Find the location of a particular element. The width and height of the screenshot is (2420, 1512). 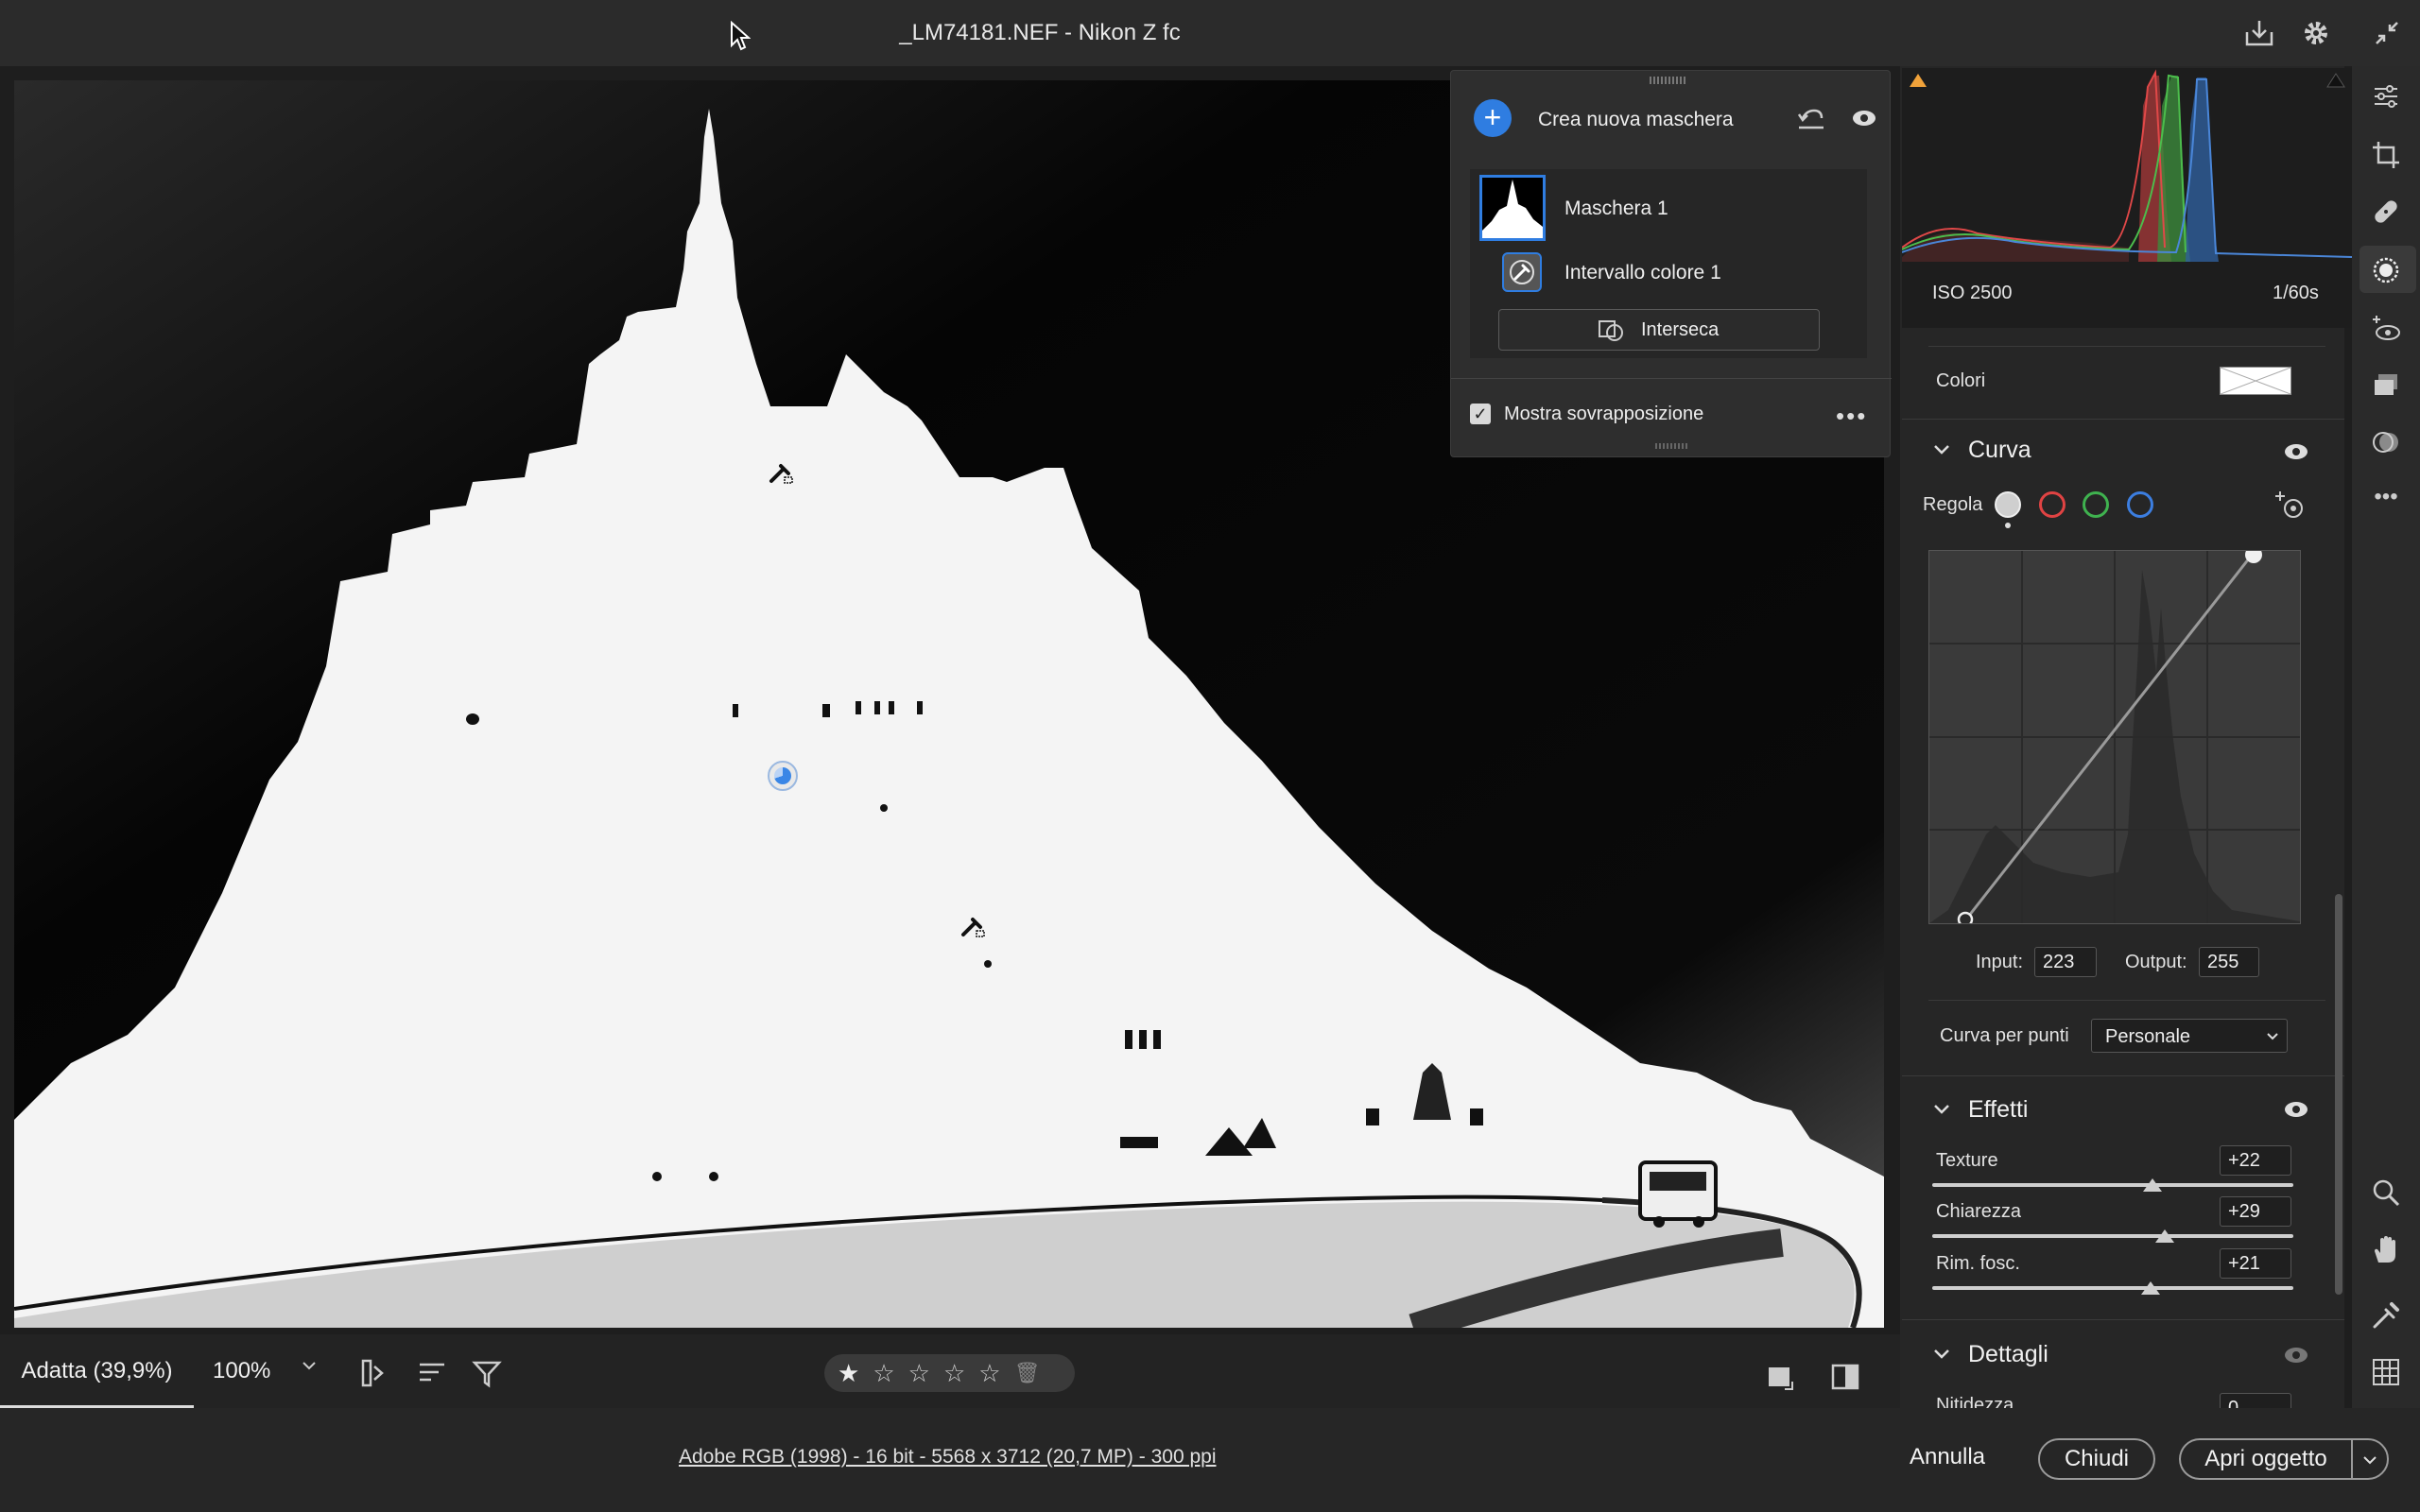

dehaze-slider-thumb is located at coordinates (2150, 1290).